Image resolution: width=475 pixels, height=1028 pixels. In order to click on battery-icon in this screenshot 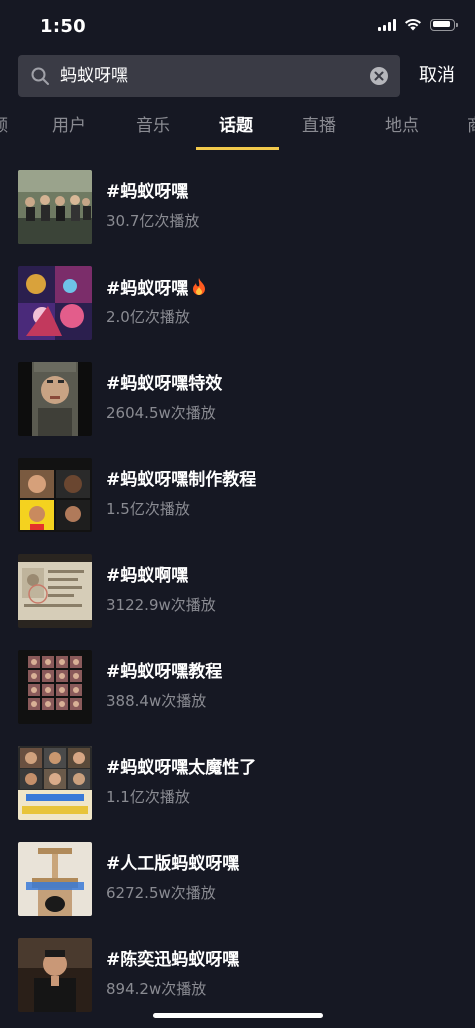, I will do `click(444, 24)`.